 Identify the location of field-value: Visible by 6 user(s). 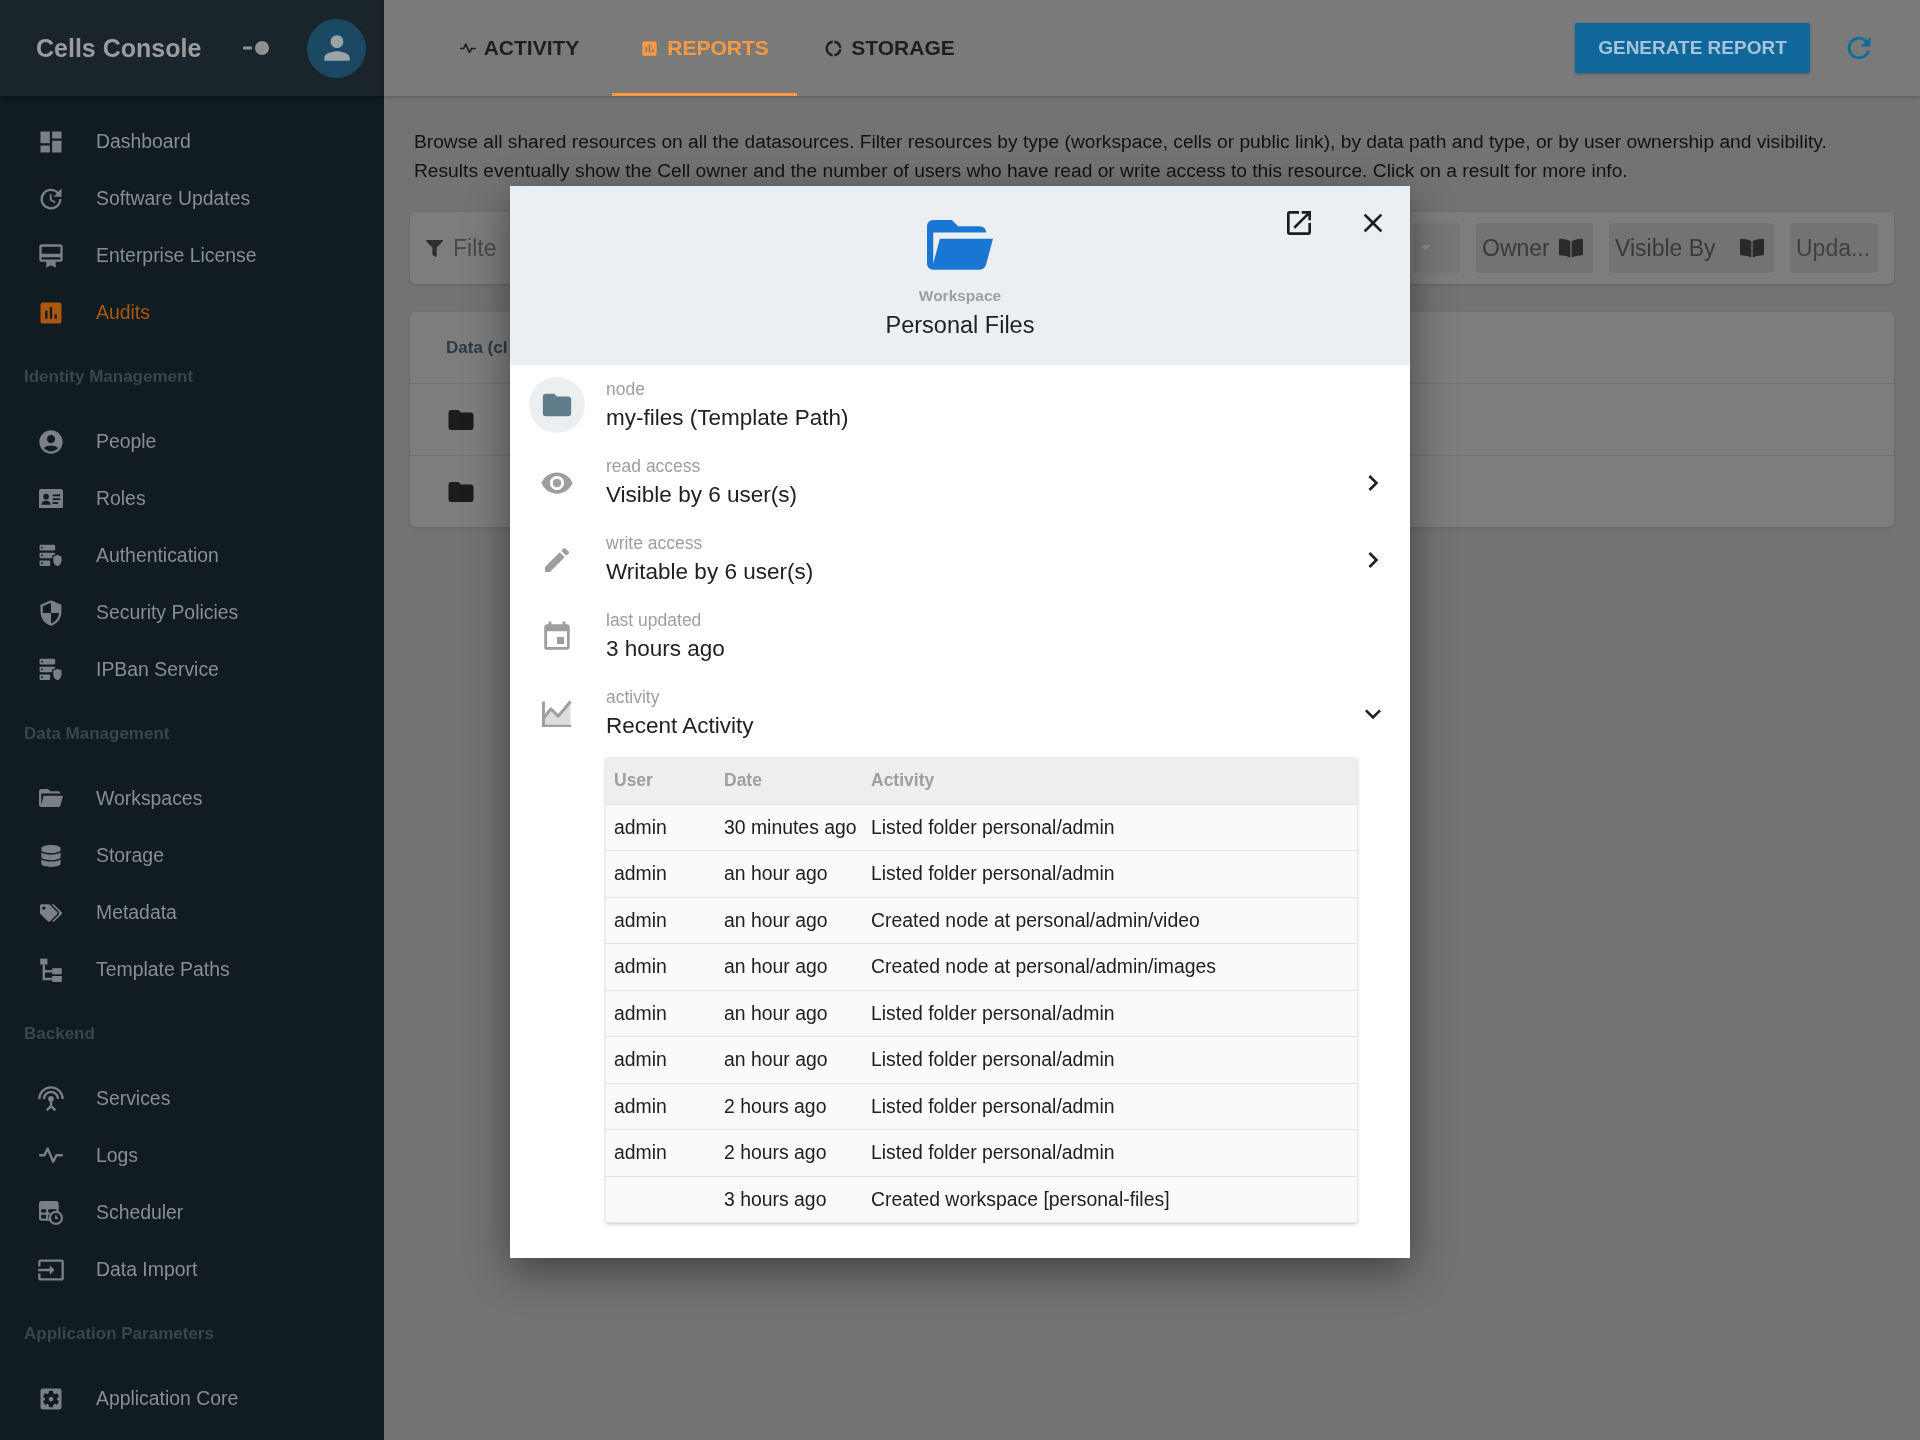
(701, 495).